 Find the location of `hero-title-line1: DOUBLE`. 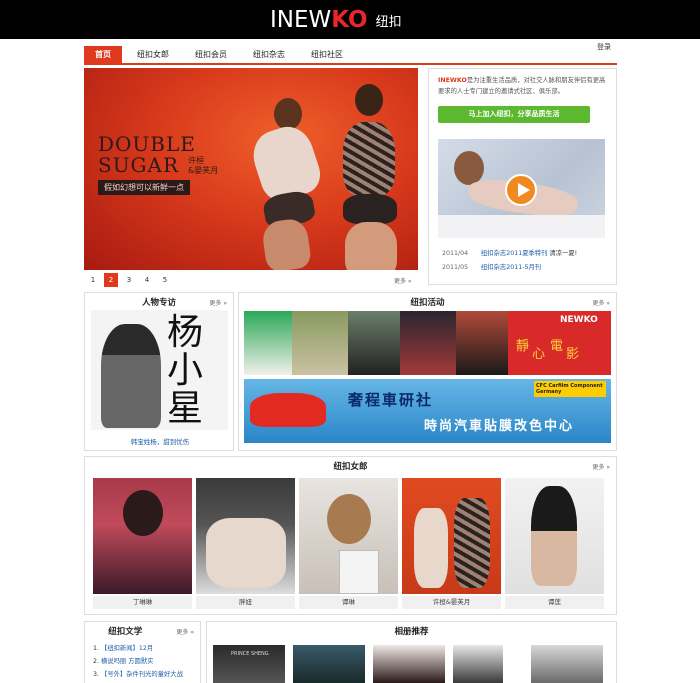

hero-title-line1: DOUBLE is located at coordinates (147, 144).